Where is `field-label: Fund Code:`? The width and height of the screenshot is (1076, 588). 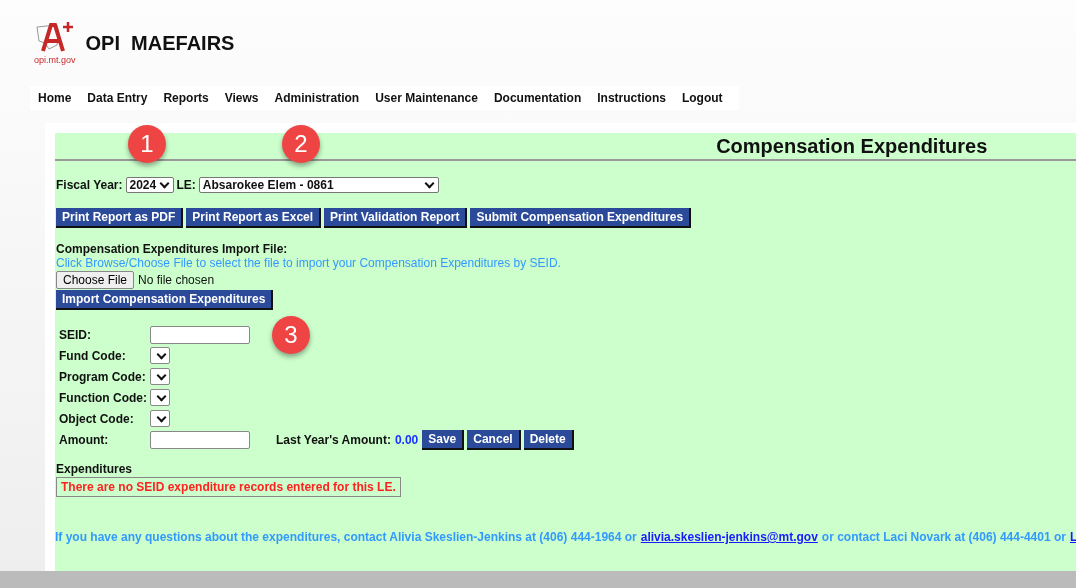 field-label: Fund Code: is located at coordinates (93, 355).